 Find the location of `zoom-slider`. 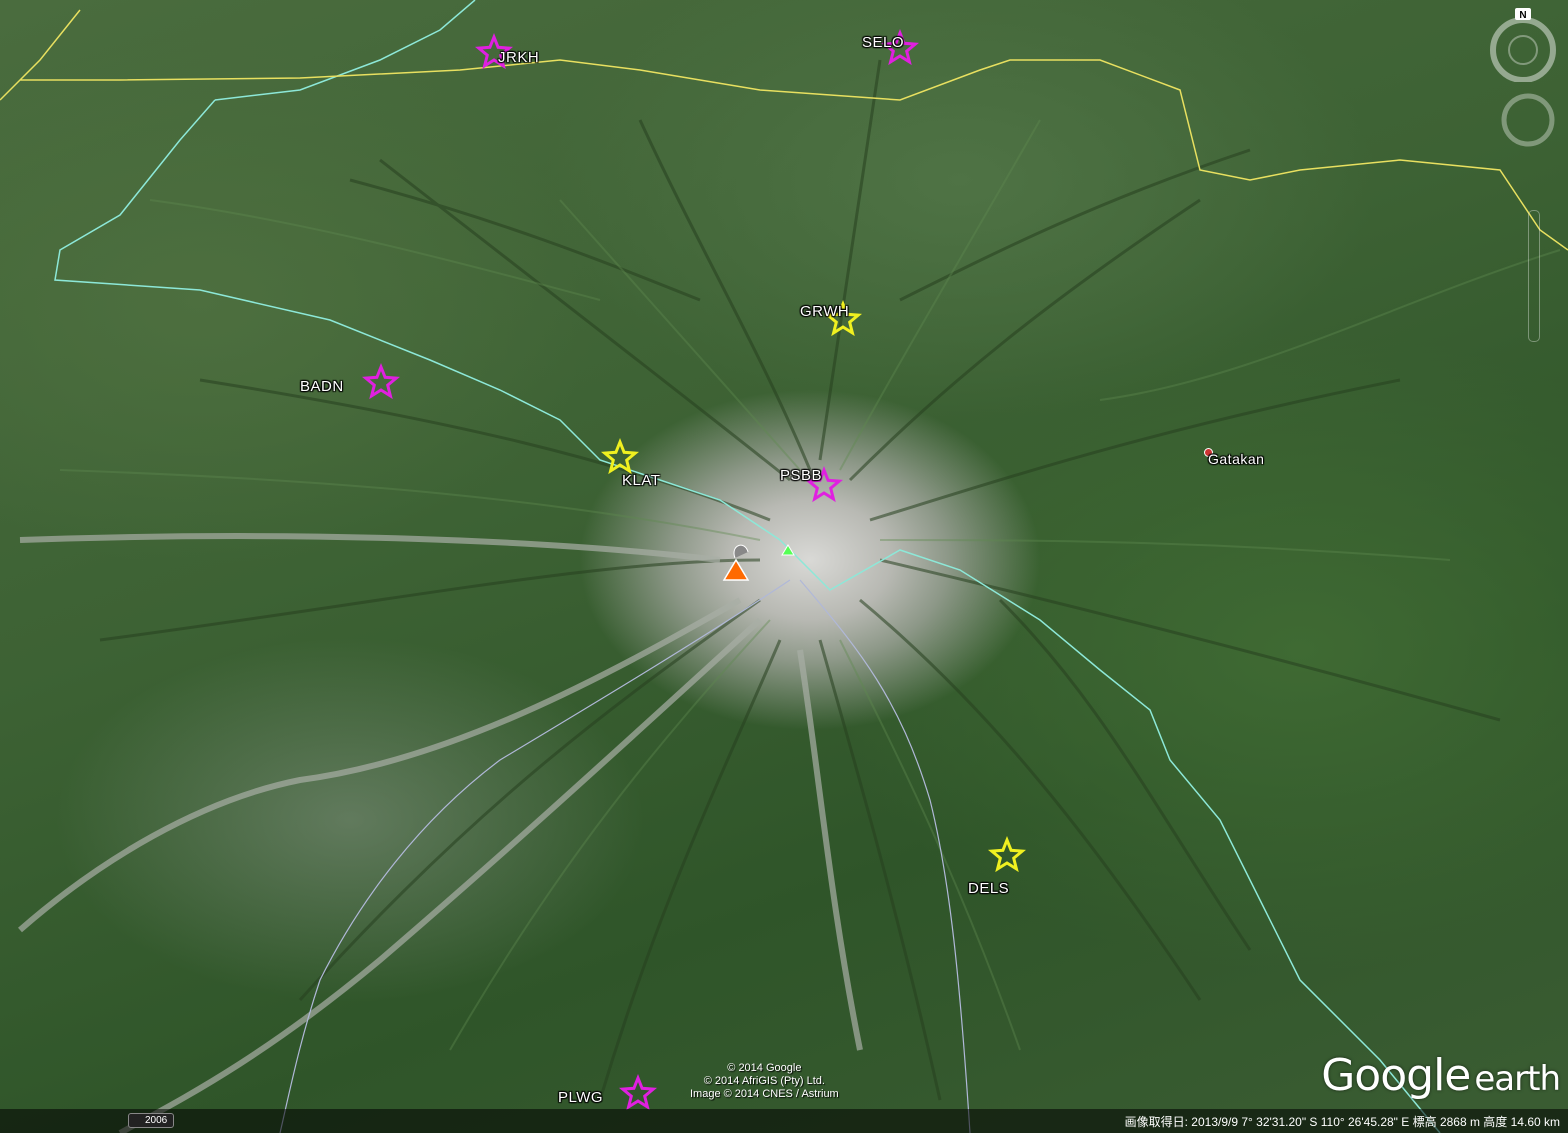

zoom-slider is located at coordinates (1534, 276).